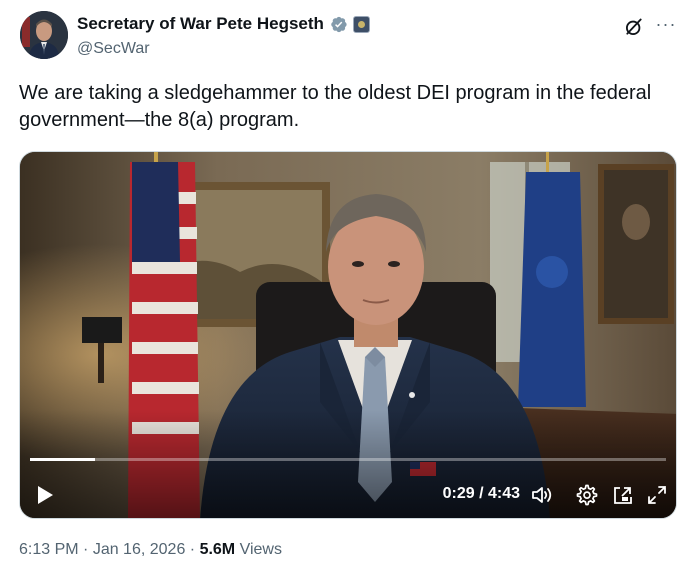 The image size is (696, 572). What do you see at coordinates (348, 459) in the screenshot?
I see `progress-bar` at bounding box center [348, 459].